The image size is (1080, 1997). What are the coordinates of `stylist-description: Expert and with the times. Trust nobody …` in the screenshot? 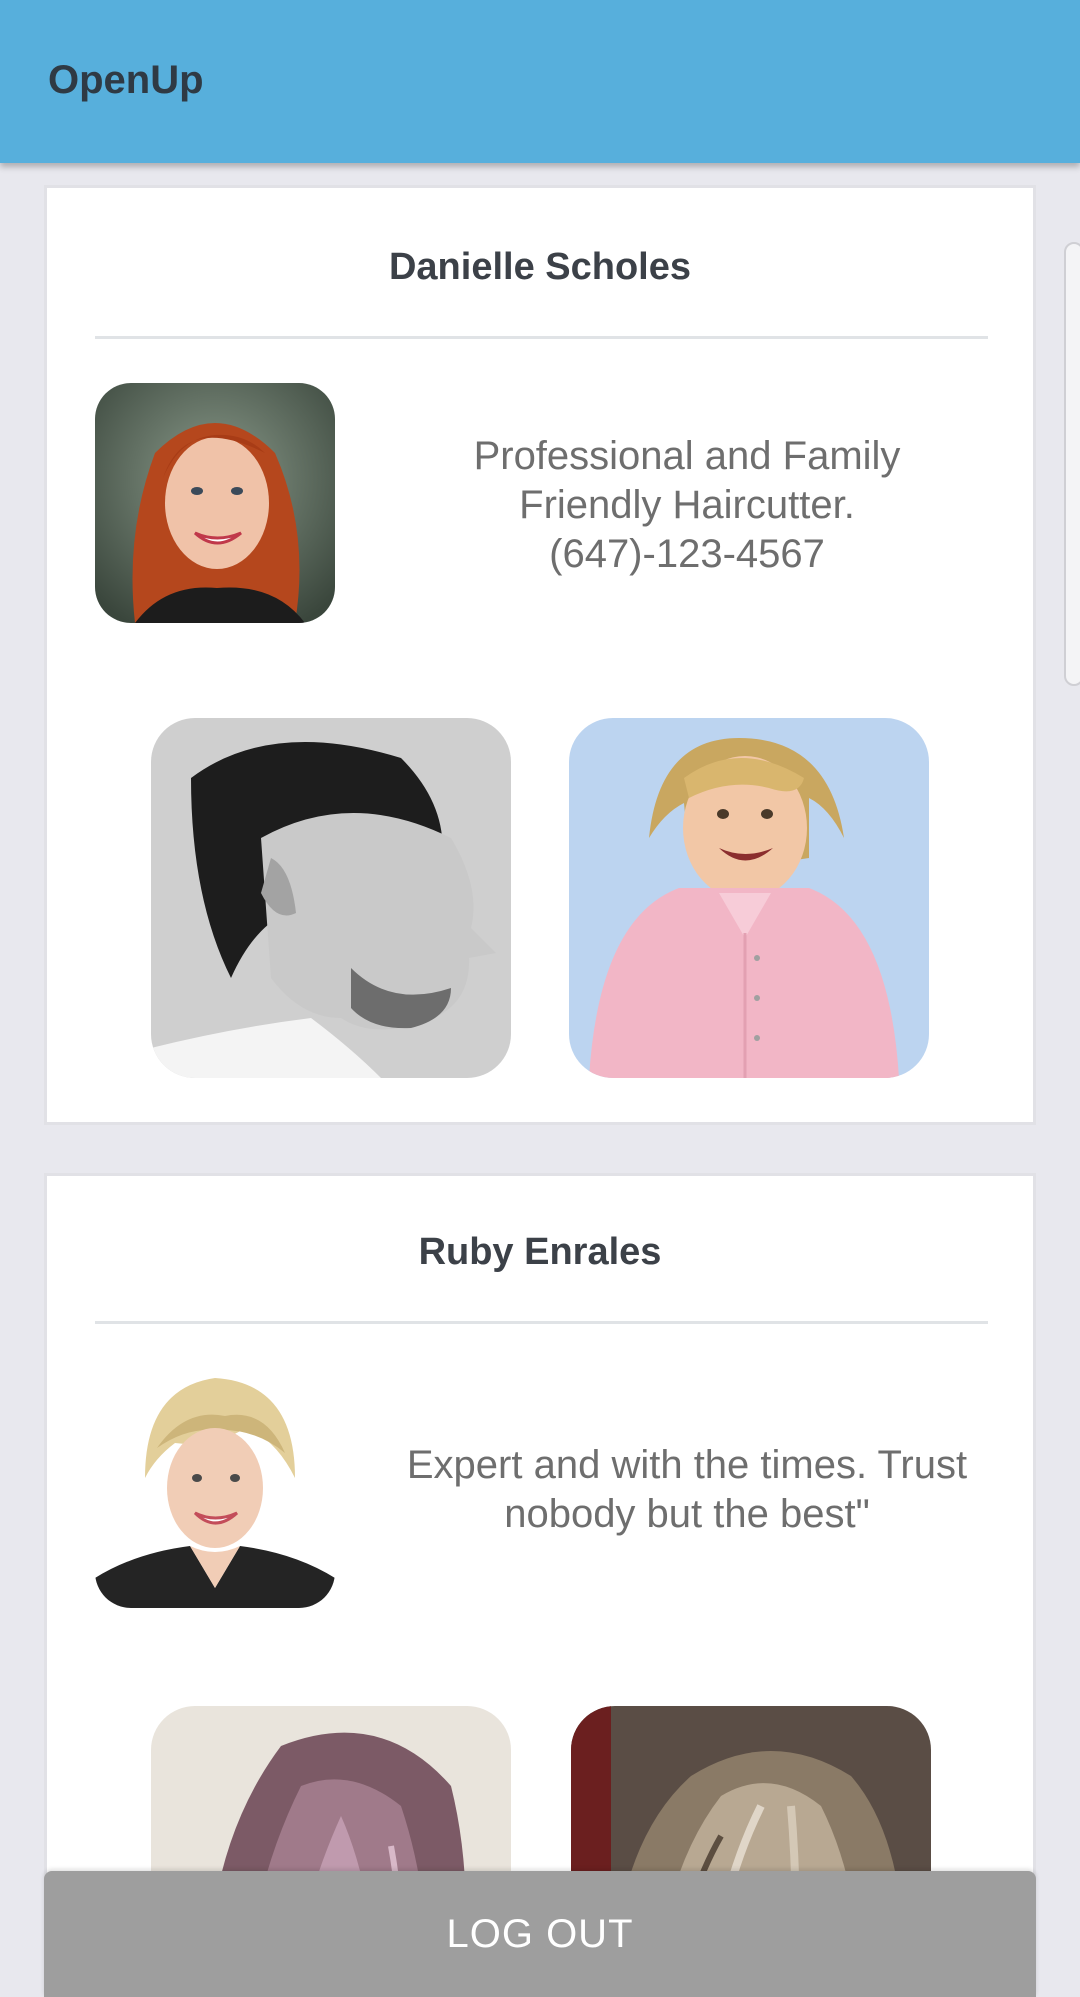 It's located at (687, 1489).